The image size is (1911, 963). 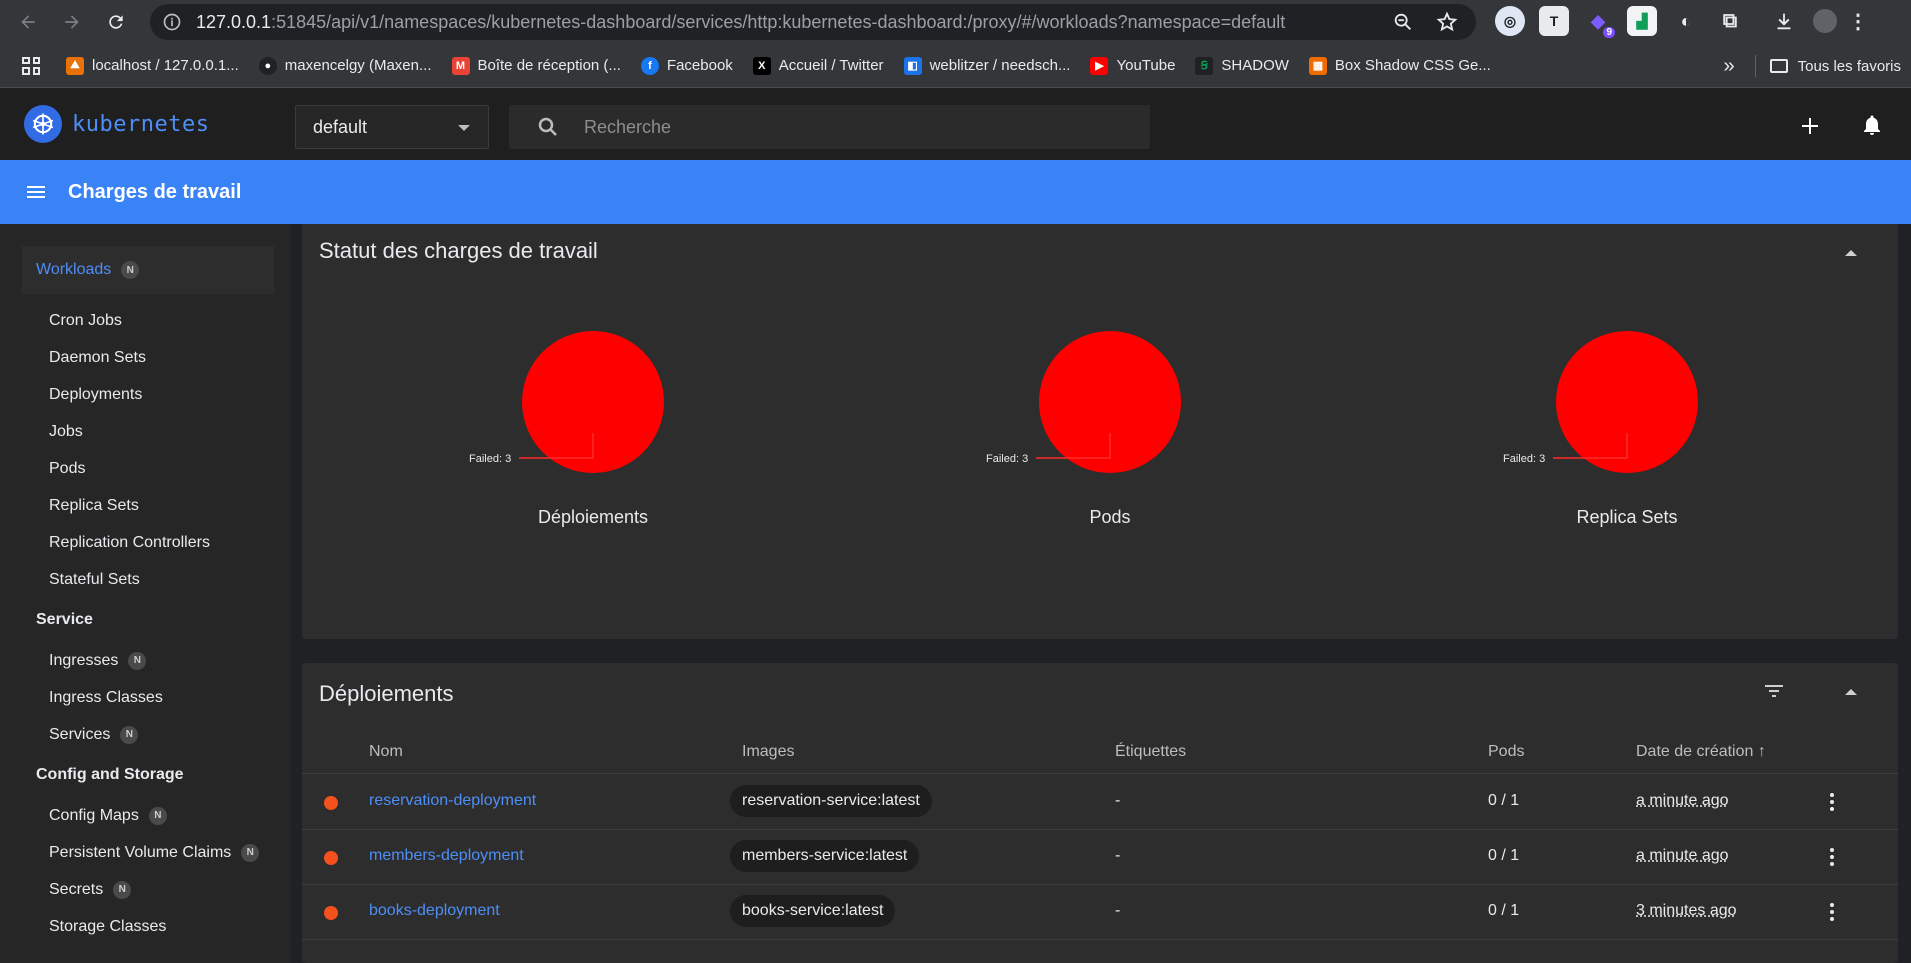 What do you see at coordinates (145, 357) in the screenshot?
I see `sidebar-item-daemon-sets: Daemon Sets` at bounding box center [145, 357].